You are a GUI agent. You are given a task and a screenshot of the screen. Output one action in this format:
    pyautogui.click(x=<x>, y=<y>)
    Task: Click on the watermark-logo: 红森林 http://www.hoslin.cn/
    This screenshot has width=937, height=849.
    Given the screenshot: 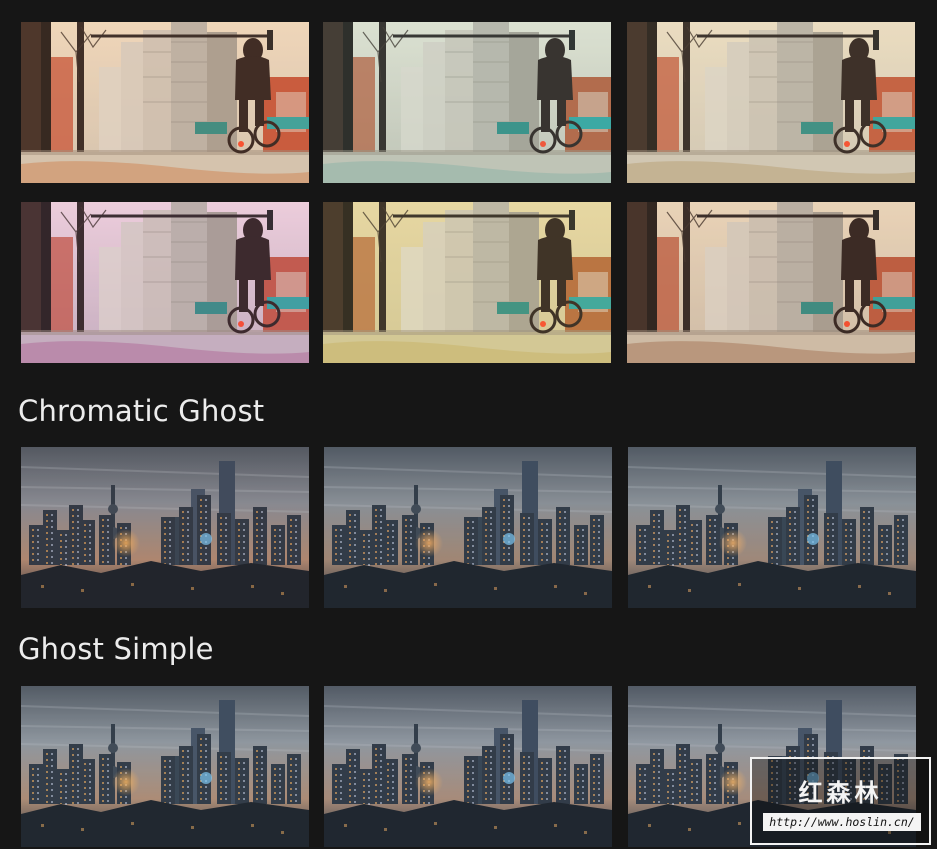 What is the action you would take?
    pyautogui.click(x=840, y=801)
    